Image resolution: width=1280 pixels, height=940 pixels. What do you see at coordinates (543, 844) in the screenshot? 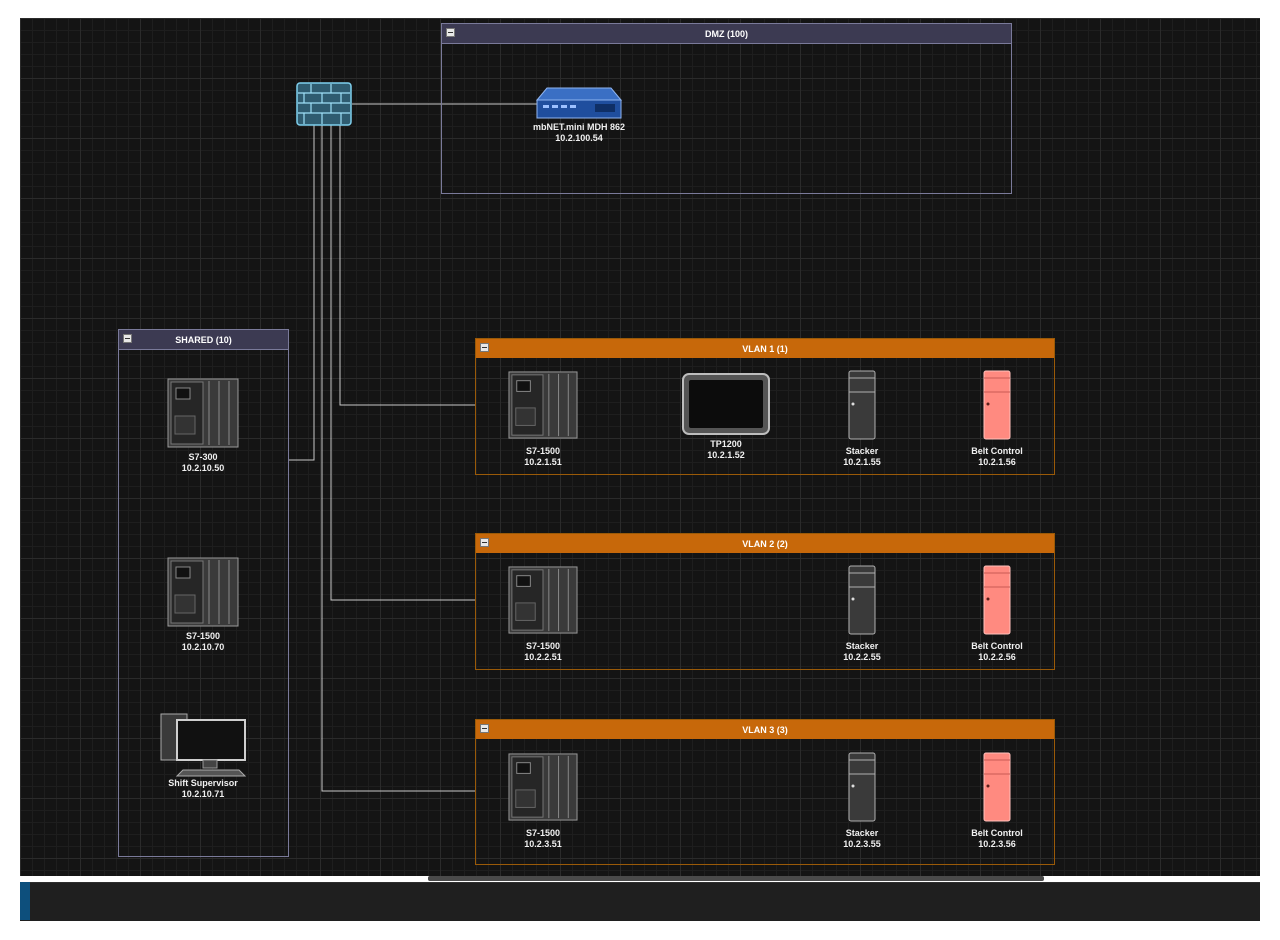
I see `device-ip: 10.2.3.51` at bounding box center [543, 844].